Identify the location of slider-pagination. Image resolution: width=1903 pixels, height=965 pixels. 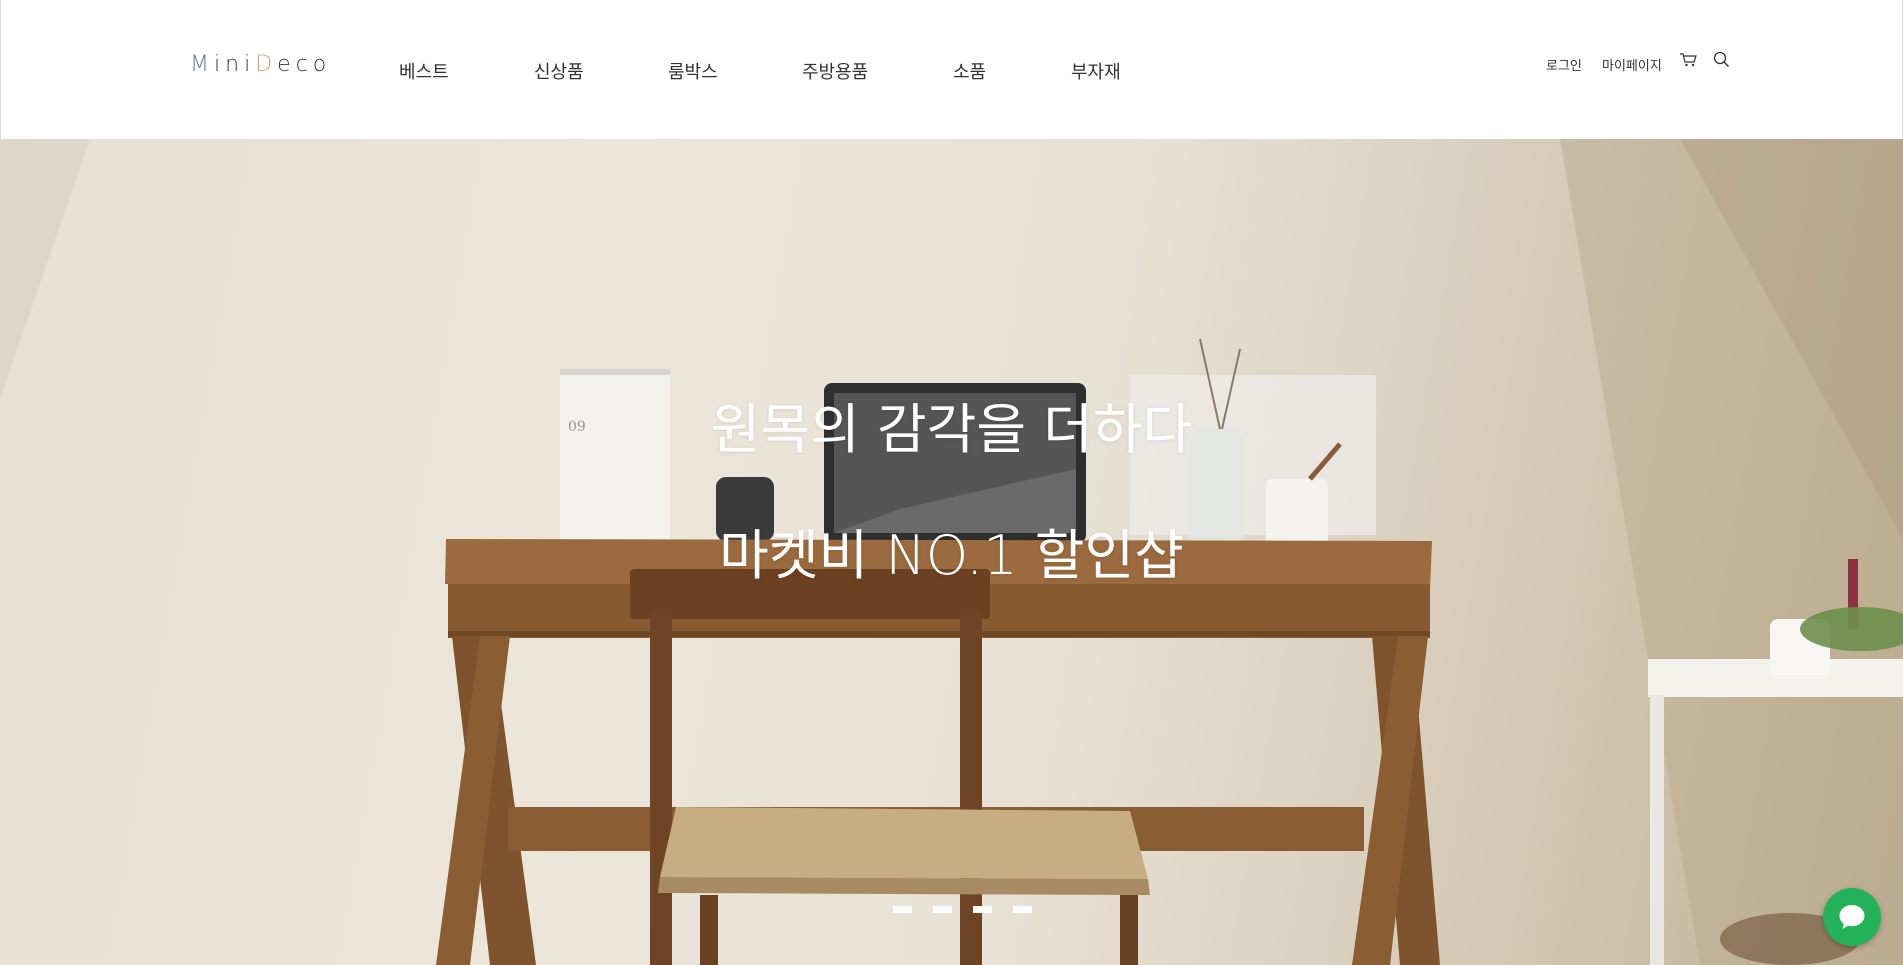
(962, 909).